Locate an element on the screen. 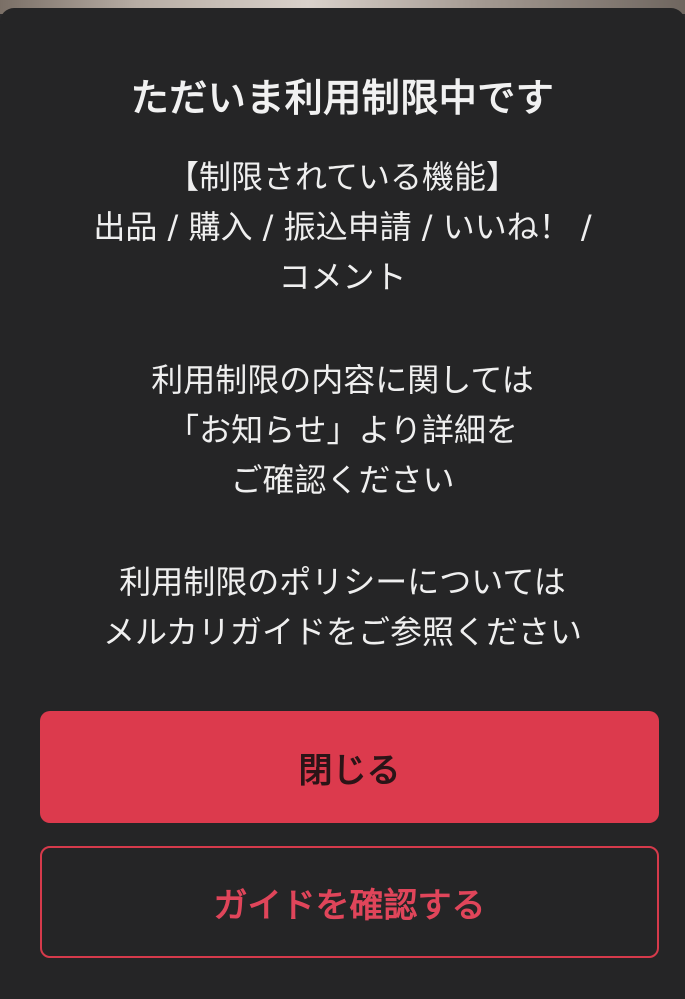 The width and height of the screenshot is (685, 999). close-button: 閉じる is located at coordinates (349, 767).